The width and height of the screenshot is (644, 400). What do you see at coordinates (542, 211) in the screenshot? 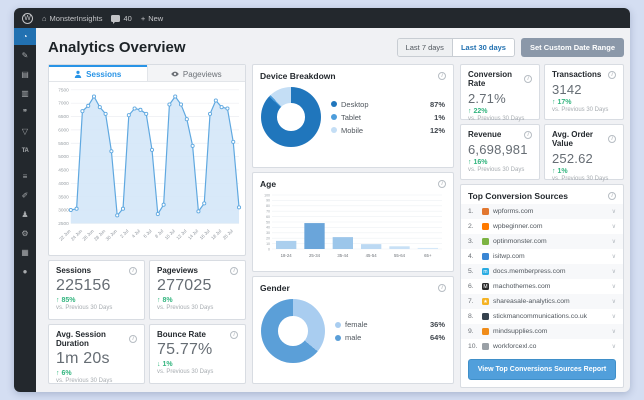
I see `source-row: 1. wpforms.com ∨` at bounding box center [542, 211].